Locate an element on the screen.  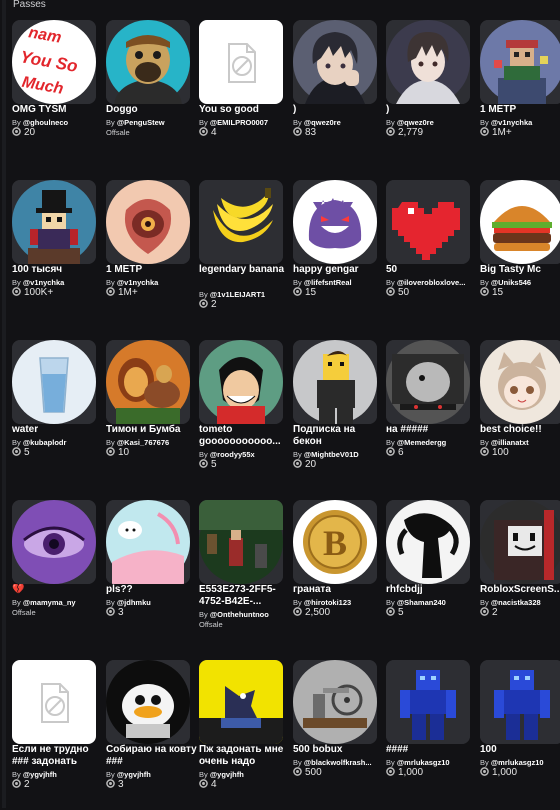
pass-card: ) By @qwez0re 83 is located at coordinates (336, 95).